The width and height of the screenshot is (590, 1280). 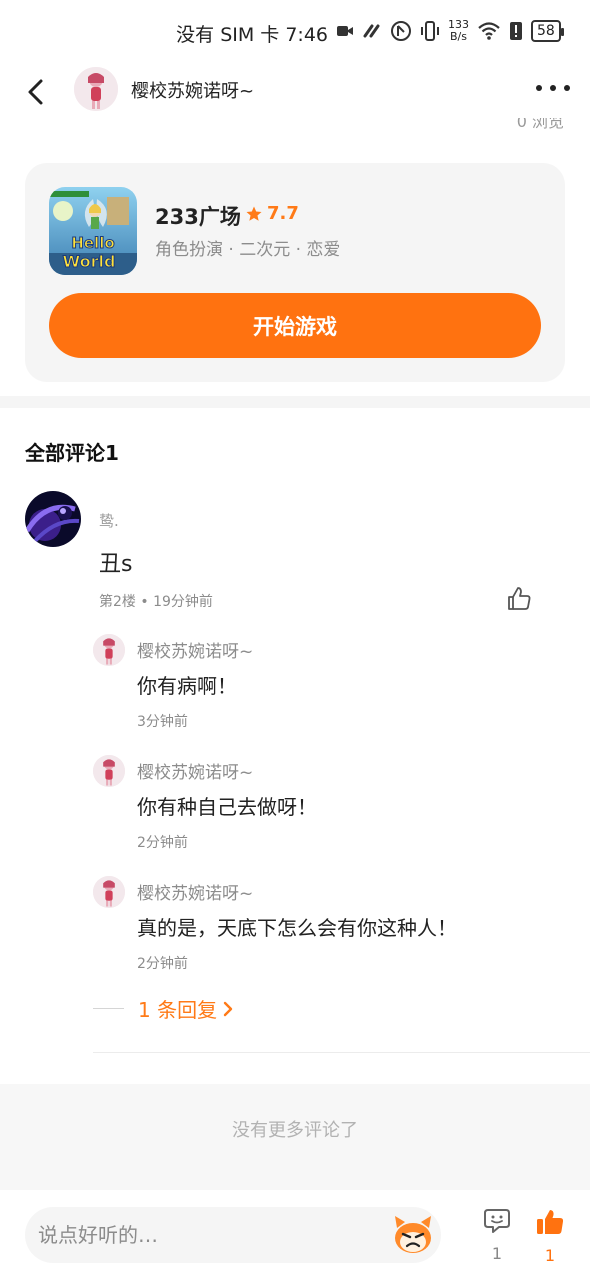 I want to click on status-bar: 没有 SIM 卡 7:46 133 B/s 58, so click(x=295, y=32).